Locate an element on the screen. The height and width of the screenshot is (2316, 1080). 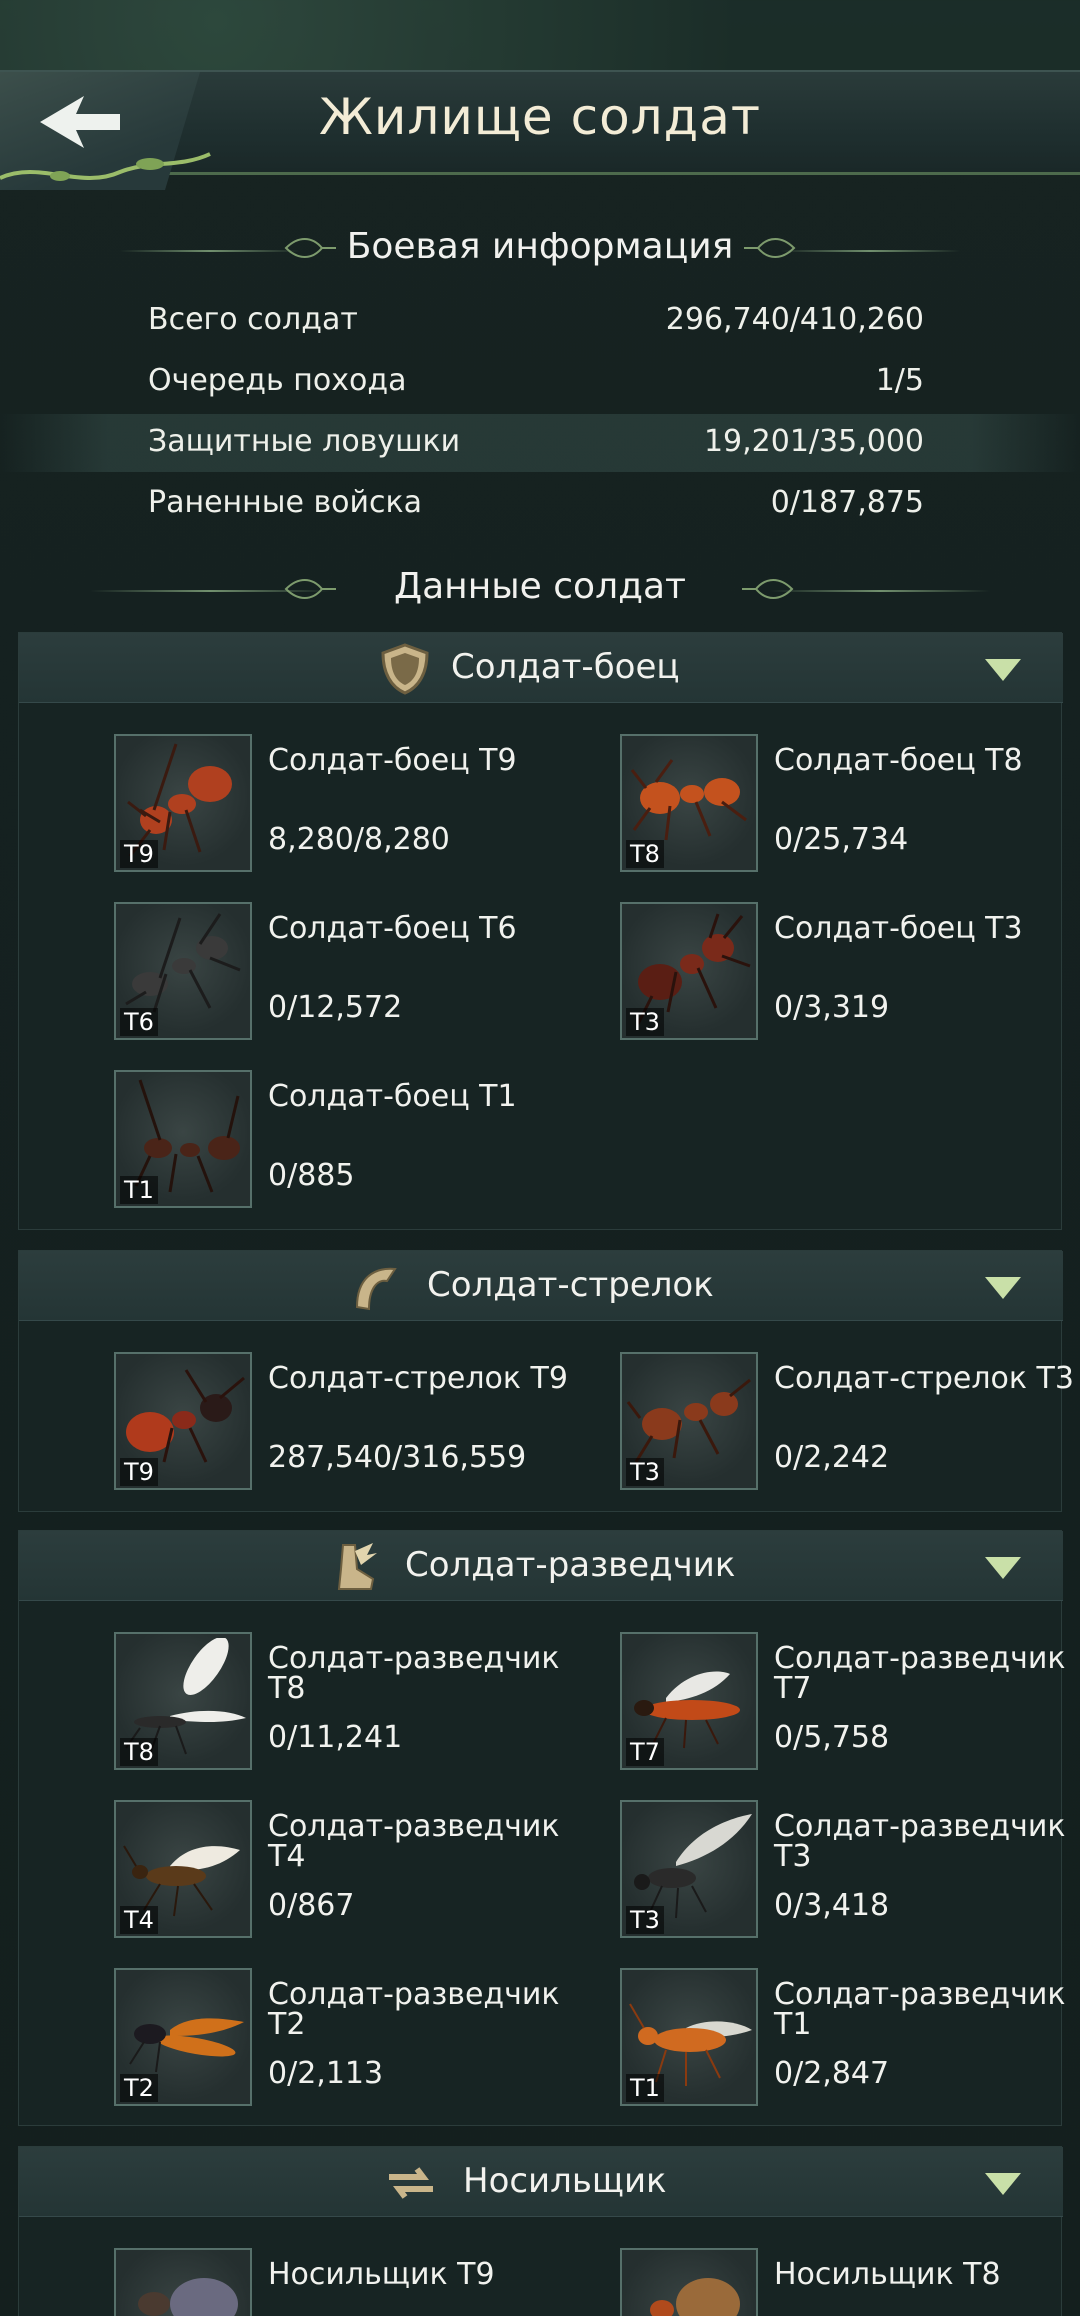
tier-label: T4 is located at coordinates (139, 1920).